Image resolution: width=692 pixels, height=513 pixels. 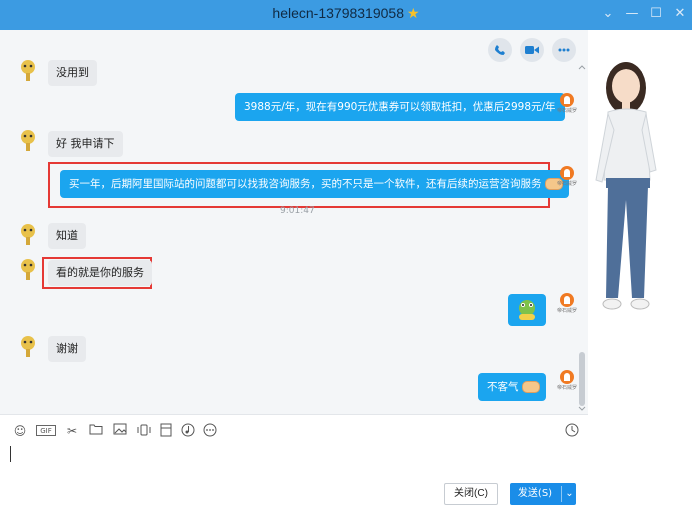 What do you see at coordinates (100, 273) in the screenshot?
I see `message-bubble: 看的就是你的服务` at bounding box center [100, 273].